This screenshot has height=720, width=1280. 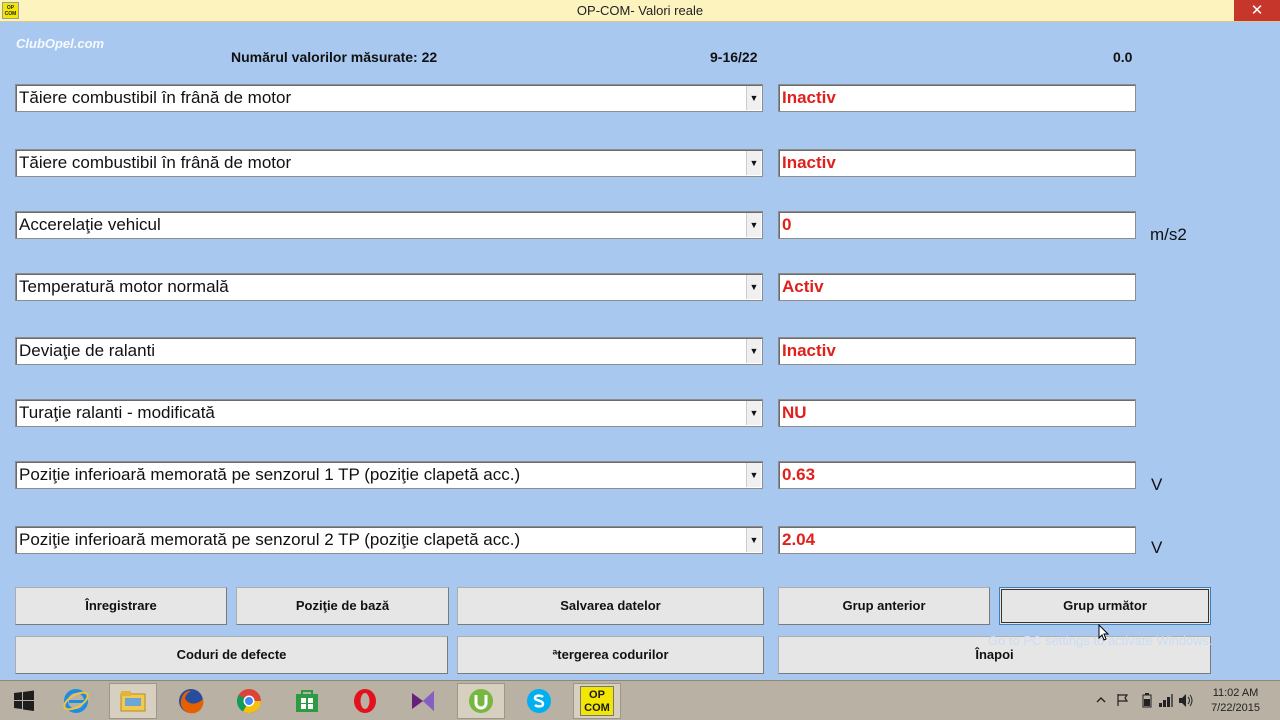 What do you see at coordinates (957, 287) in the screenshot?
I see `value-field-4: Activ` at bounding box center [957, 287].